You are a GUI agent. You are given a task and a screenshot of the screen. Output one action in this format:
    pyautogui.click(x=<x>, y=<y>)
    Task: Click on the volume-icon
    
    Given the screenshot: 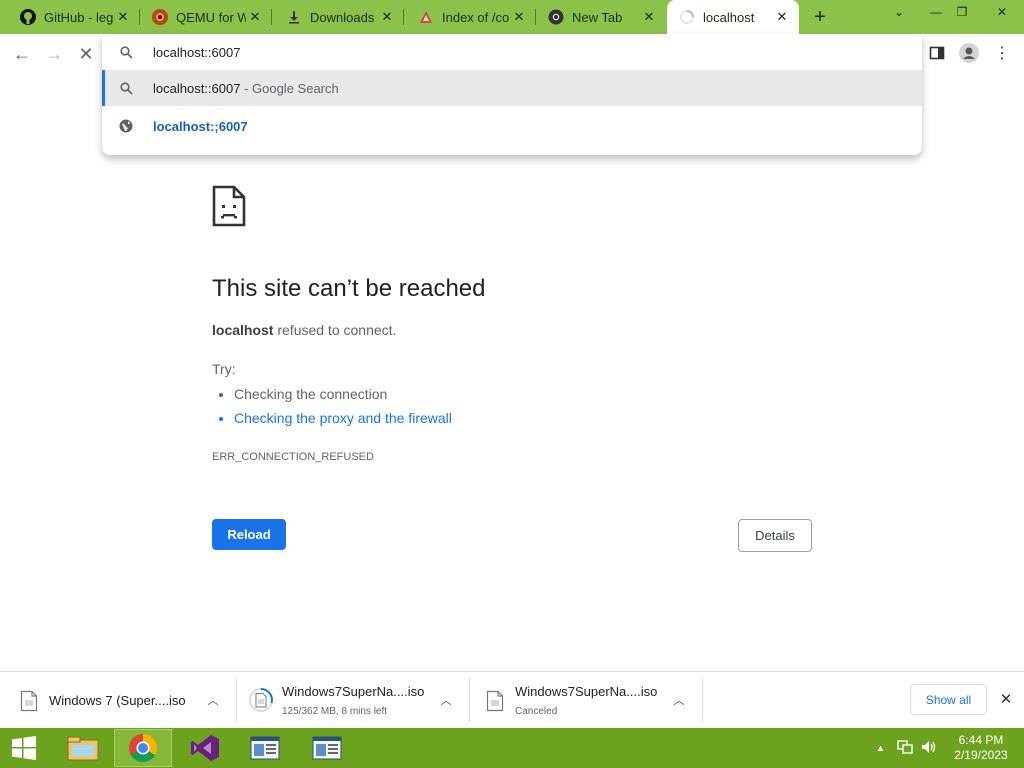 What is the action you would take?
    pyautogui.click(x=929, y=748)
    